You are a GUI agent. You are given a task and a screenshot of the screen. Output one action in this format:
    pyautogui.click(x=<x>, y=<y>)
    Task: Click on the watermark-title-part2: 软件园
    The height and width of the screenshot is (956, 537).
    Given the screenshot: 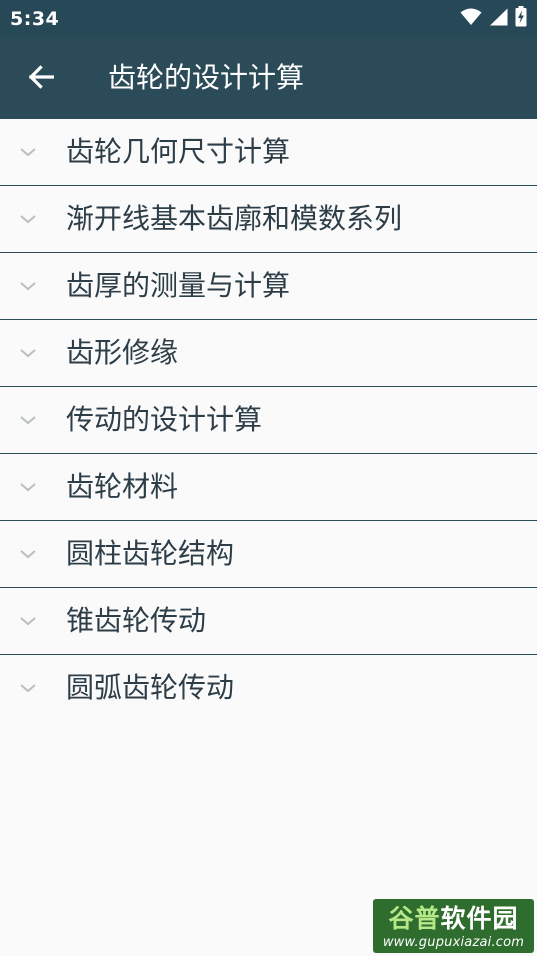 What is the action you would take?
    pyautogui.click(x=479, y=918)
    